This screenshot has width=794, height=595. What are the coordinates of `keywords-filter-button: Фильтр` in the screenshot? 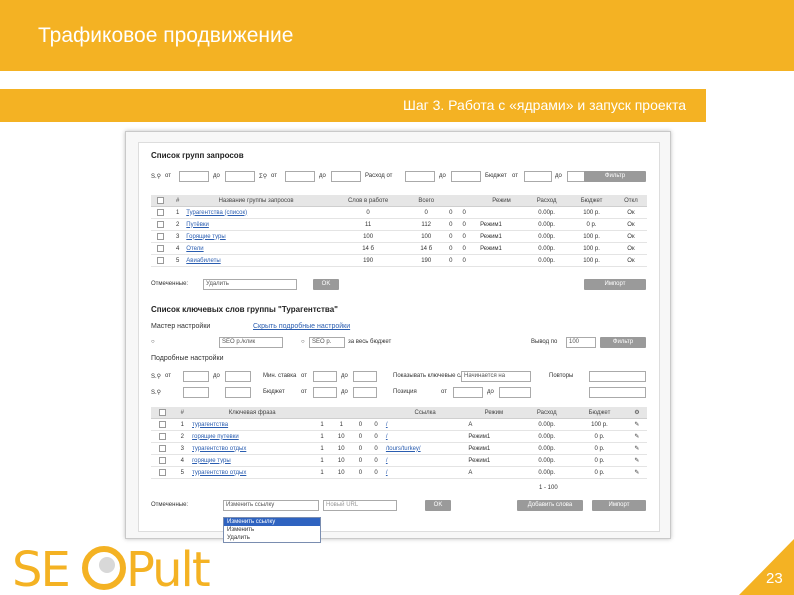 It's located at (623, 342).